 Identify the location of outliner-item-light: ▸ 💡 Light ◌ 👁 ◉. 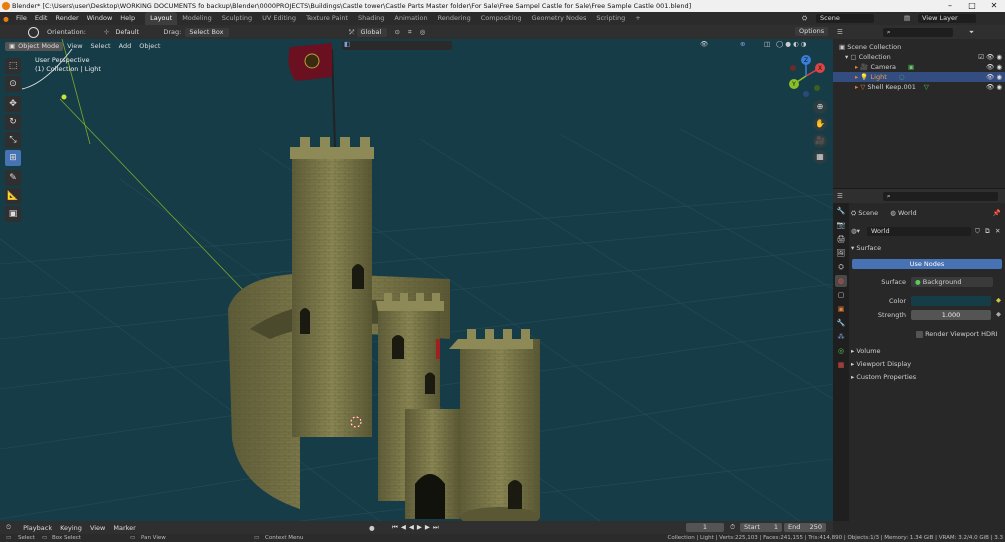
(919, 77).